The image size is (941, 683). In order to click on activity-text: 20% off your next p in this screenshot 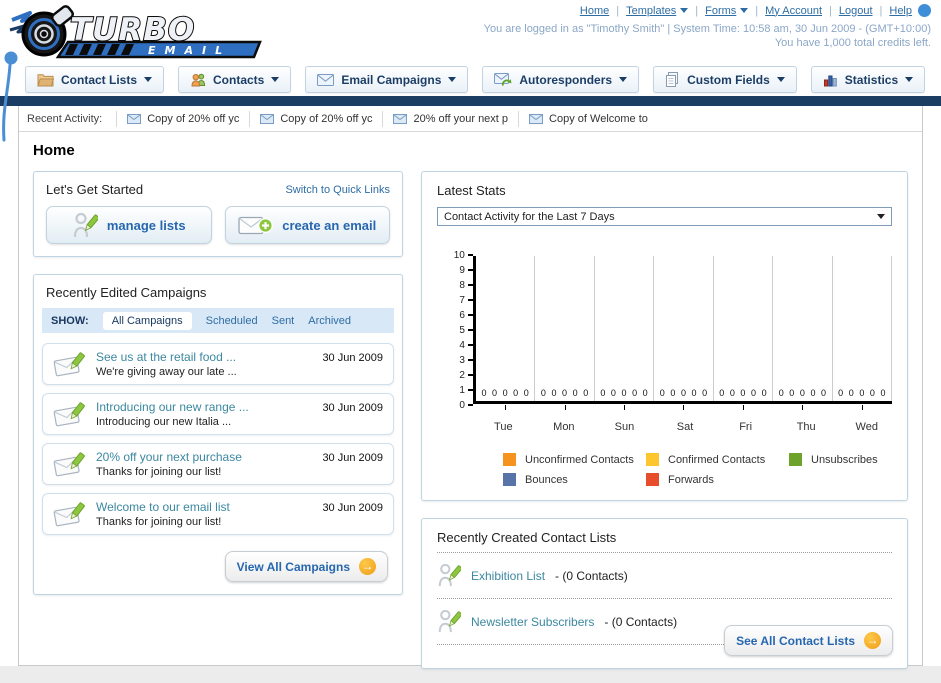, I will do `click(461, 118)`.